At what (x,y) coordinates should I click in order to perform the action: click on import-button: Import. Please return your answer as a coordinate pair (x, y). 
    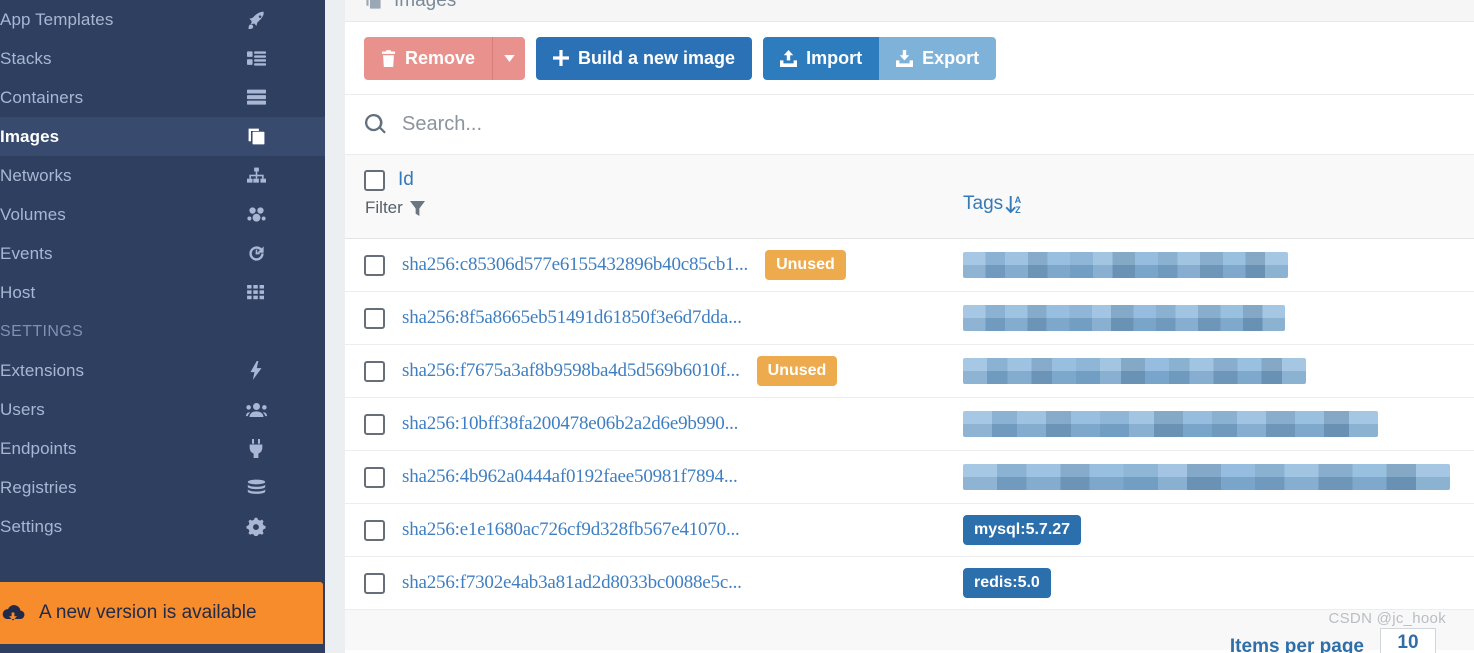
    Looking at the image, I should click on (821, 58).